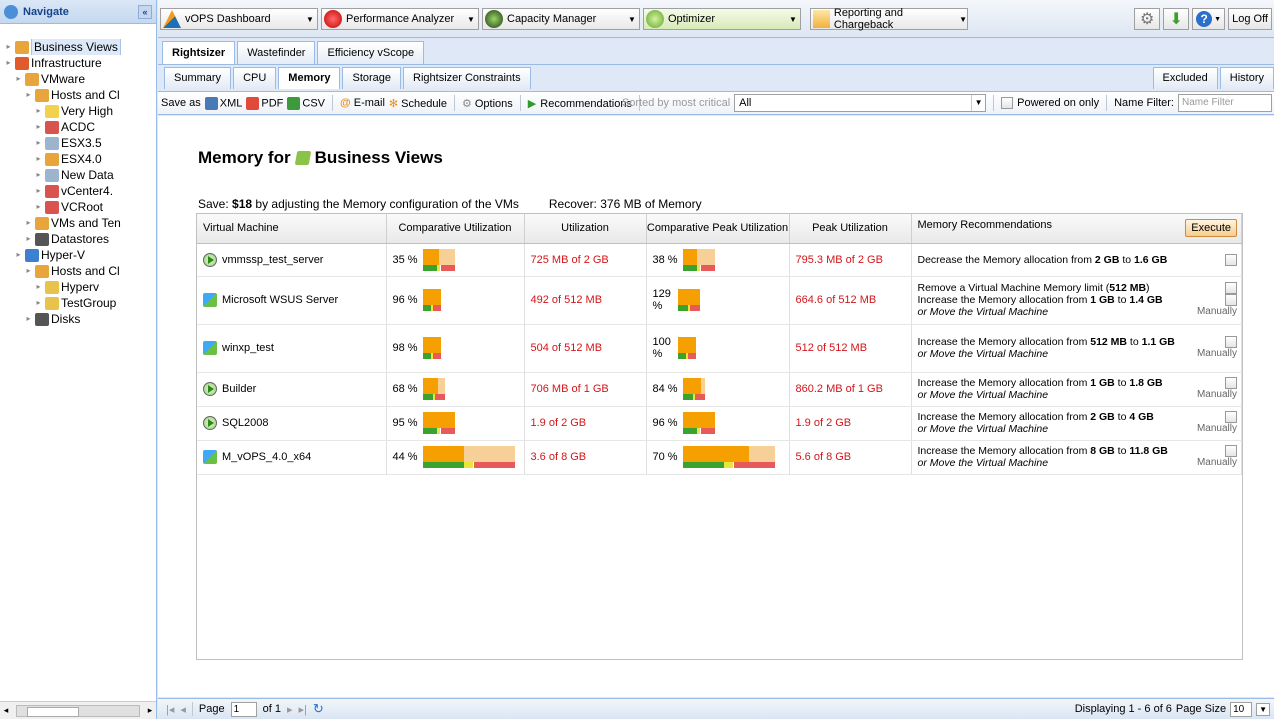 This screenshot has width=1274, height=719. What do you see at coordinates (303, 709) in the screenshot?
I see `last-page-icon: ▸|` at bounding box center [303, 709].